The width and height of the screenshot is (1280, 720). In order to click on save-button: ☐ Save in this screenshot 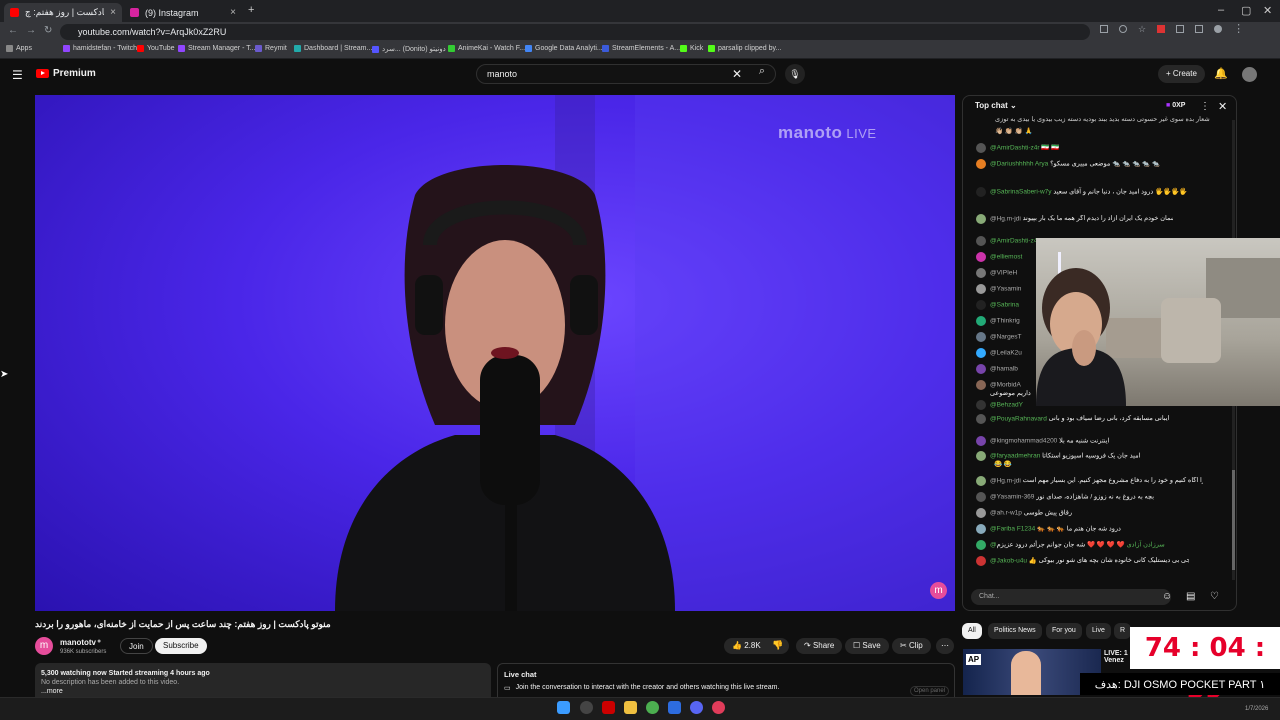, I will do `click(867, 646)`.